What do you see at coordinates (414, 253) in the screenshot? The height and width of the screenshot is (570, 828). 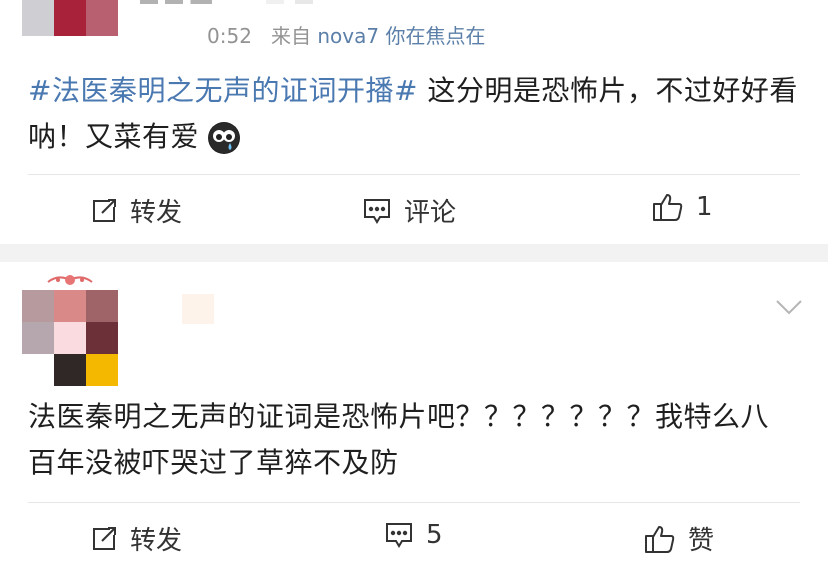 I see `feed-separator` at bounding box center [414, 253].